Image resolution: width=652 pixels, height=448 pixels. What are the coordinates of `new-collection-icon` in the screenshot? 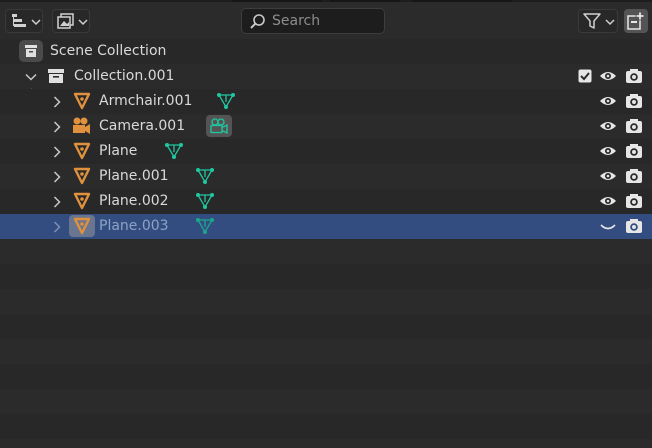 It's located at (636, 20).